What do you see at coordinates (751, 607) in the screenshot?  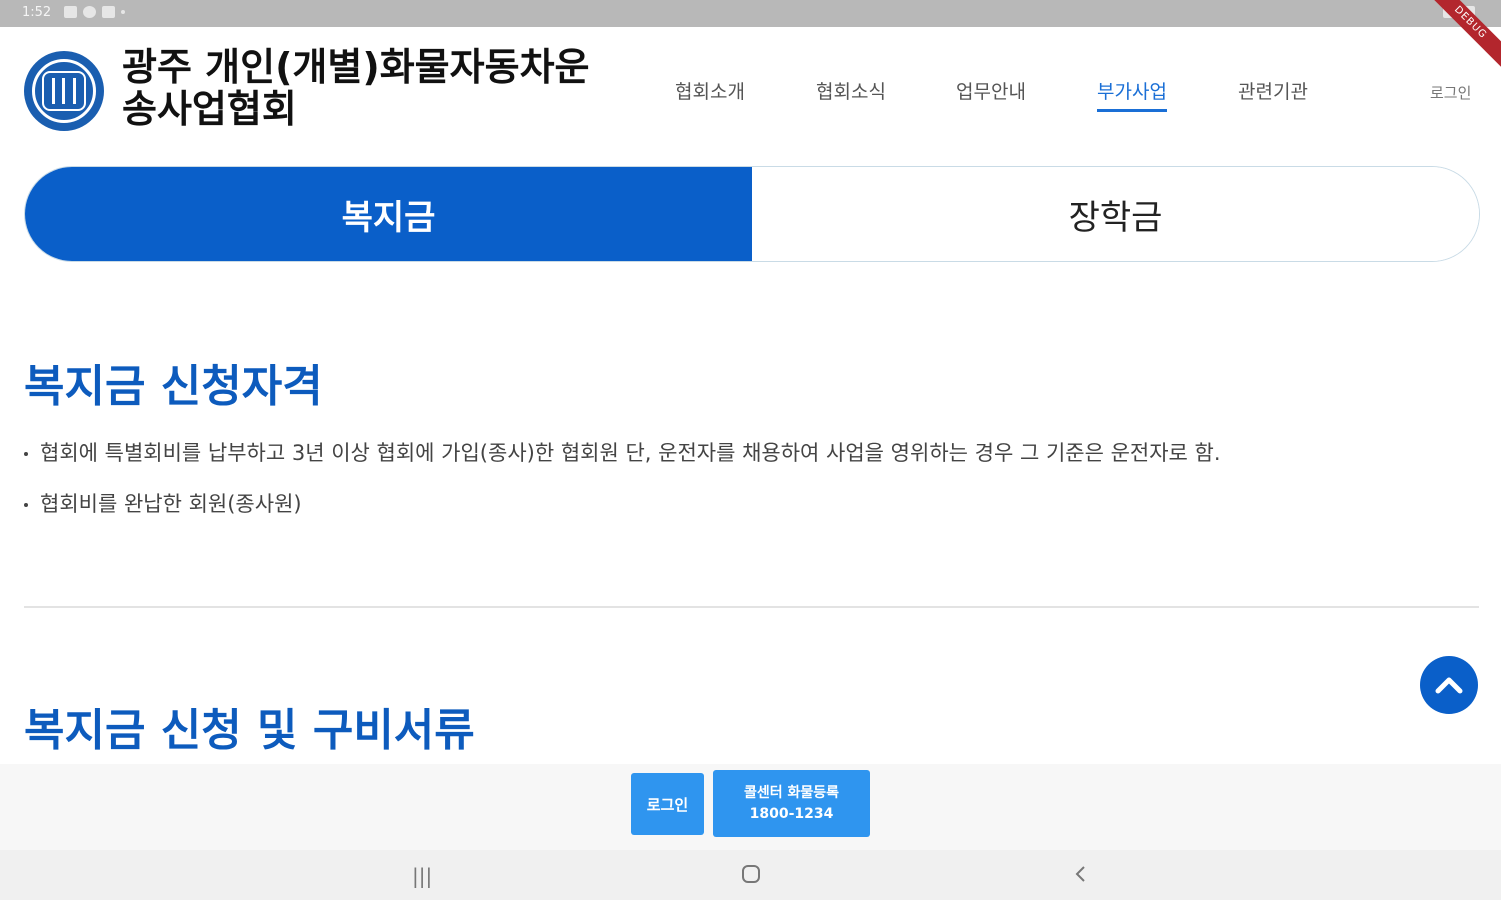 I see `section-divider` at bounding box center [751, 607].